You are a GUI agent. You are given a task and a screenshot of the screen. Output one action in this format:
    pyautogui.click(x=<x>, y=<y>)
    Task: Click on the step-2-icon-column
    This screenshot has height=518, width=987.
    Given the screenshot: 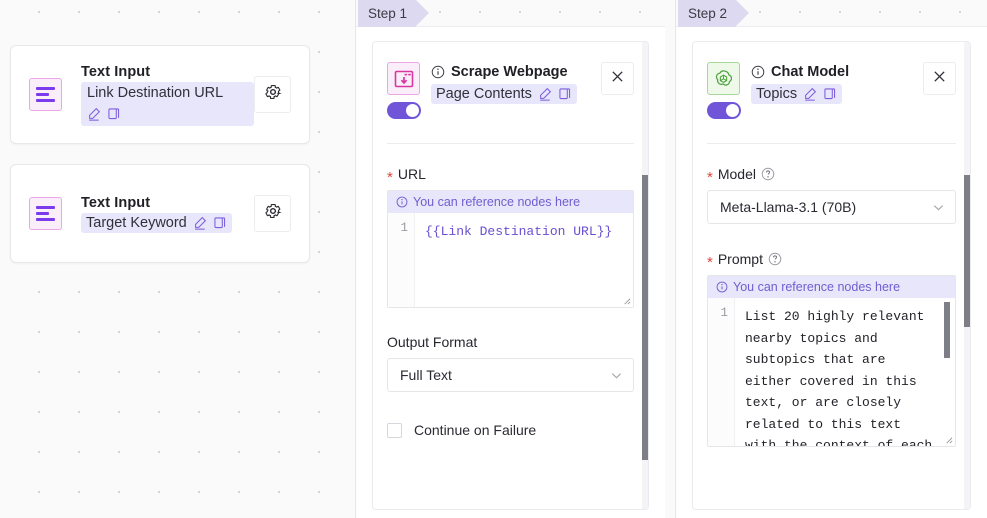 What is the action you would take?
    pyautogui.click(x=729, y=90)
    